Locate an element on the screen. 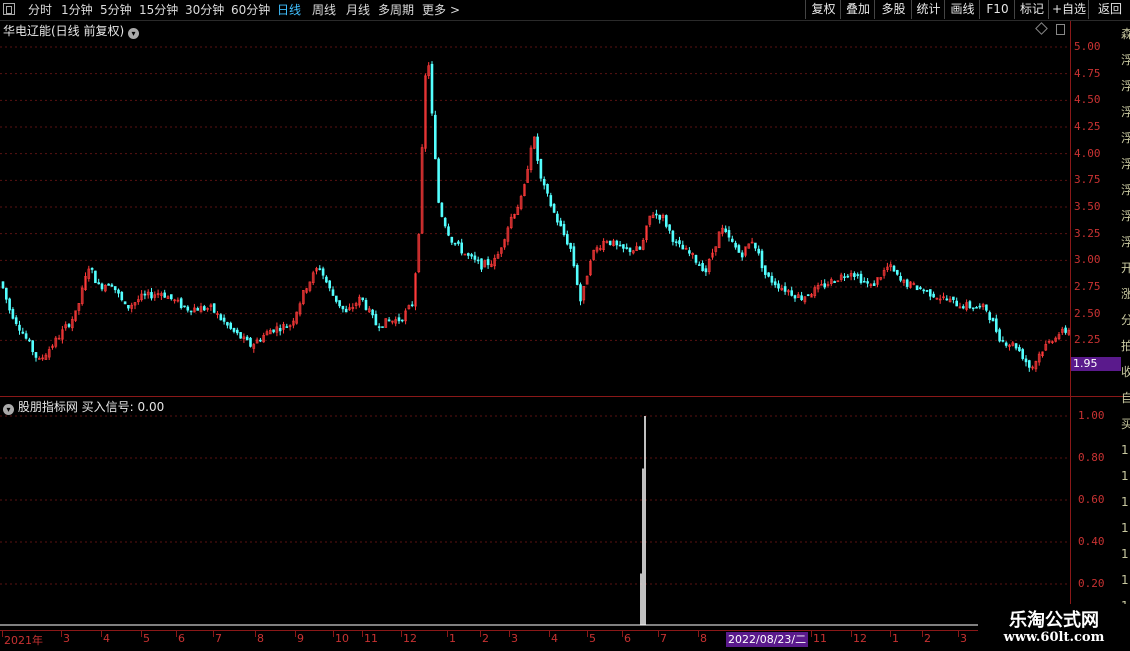  more-arrow-icon: > is located at coordinates (455, 10).